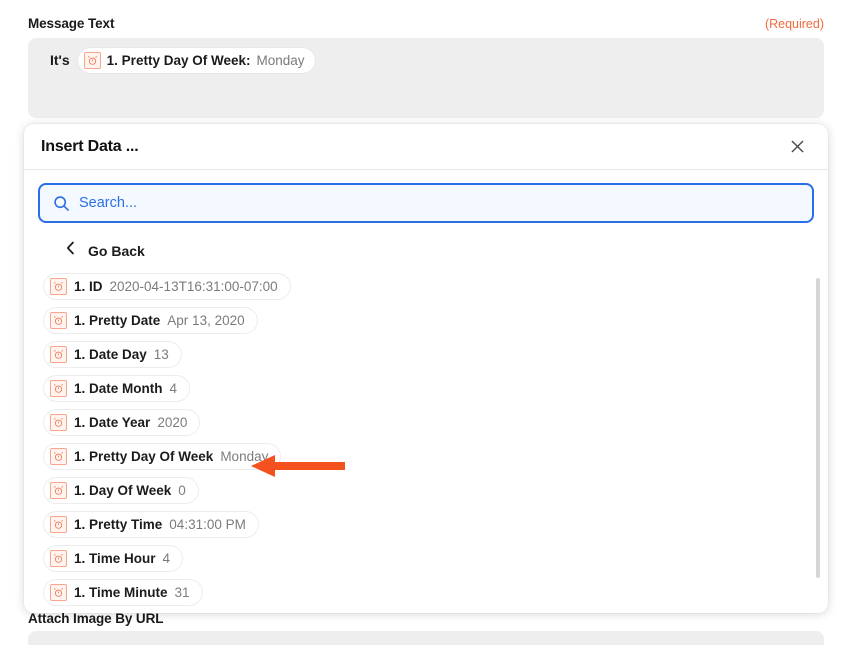  Describe the element at coordinates (71, 23) in the screenshot. I see `page-title: Message Text` at that location.